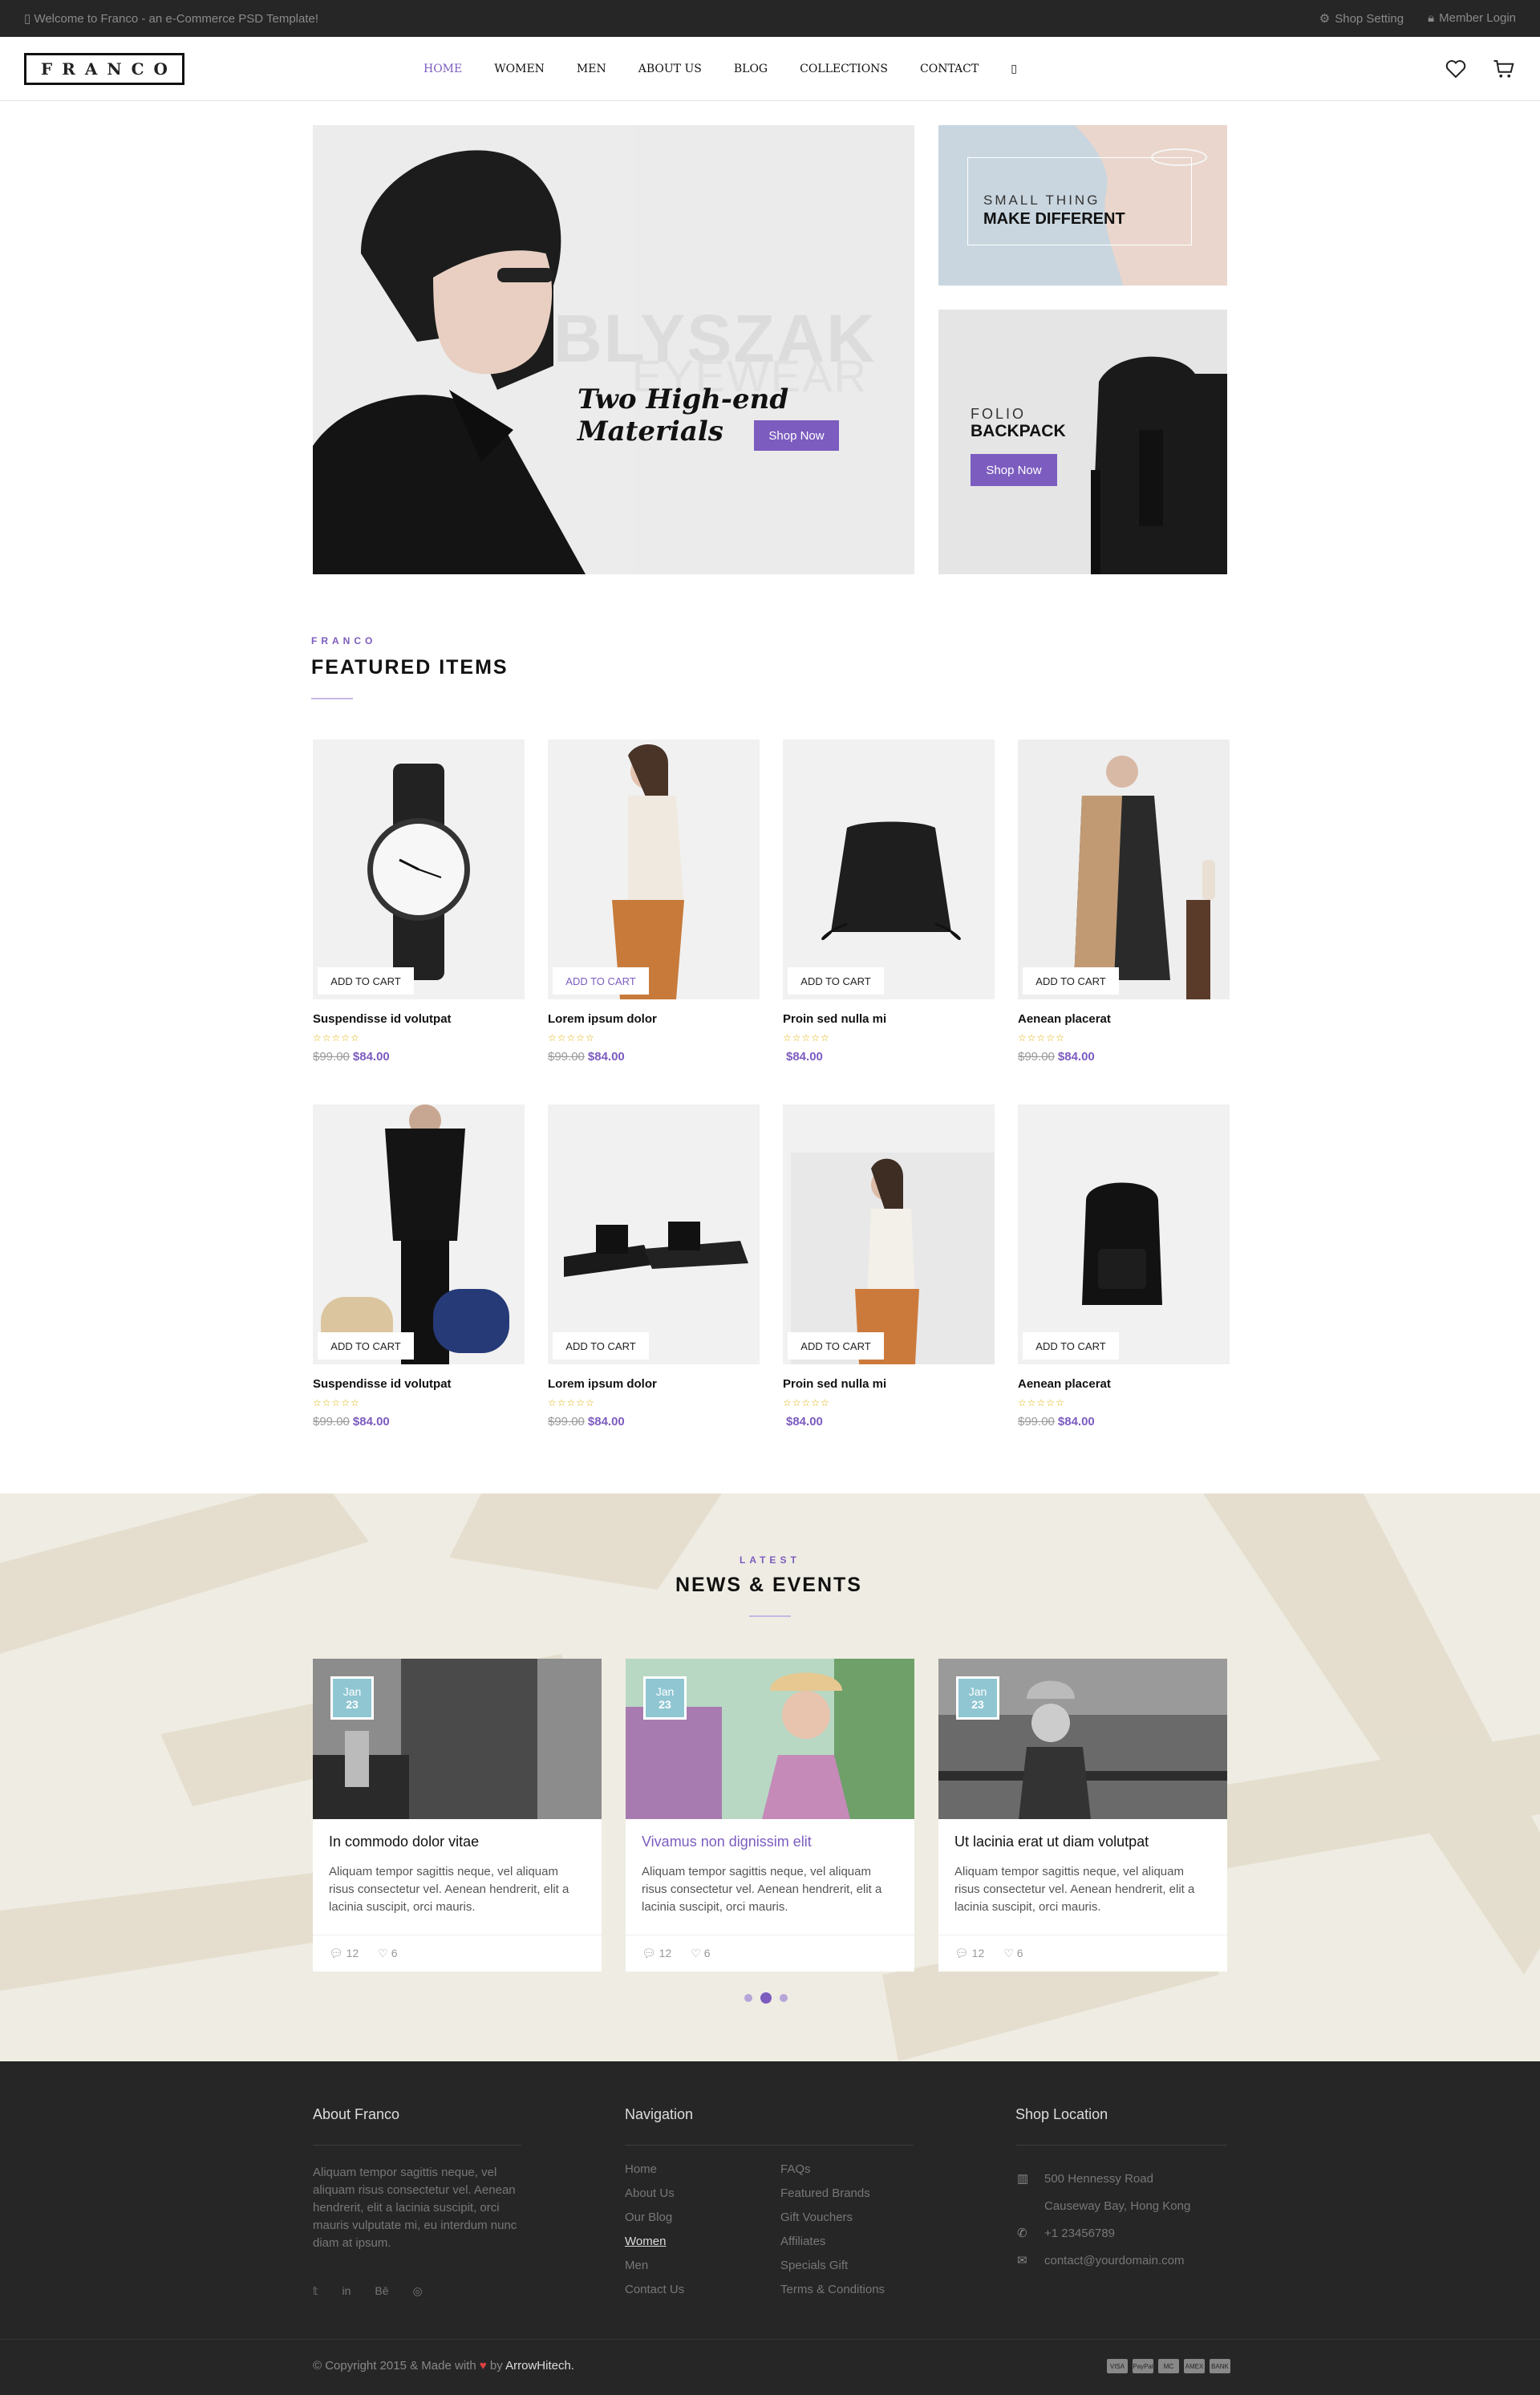  I want to click on news-title-link: In commodo dolor vitae, so click(458, 1842).